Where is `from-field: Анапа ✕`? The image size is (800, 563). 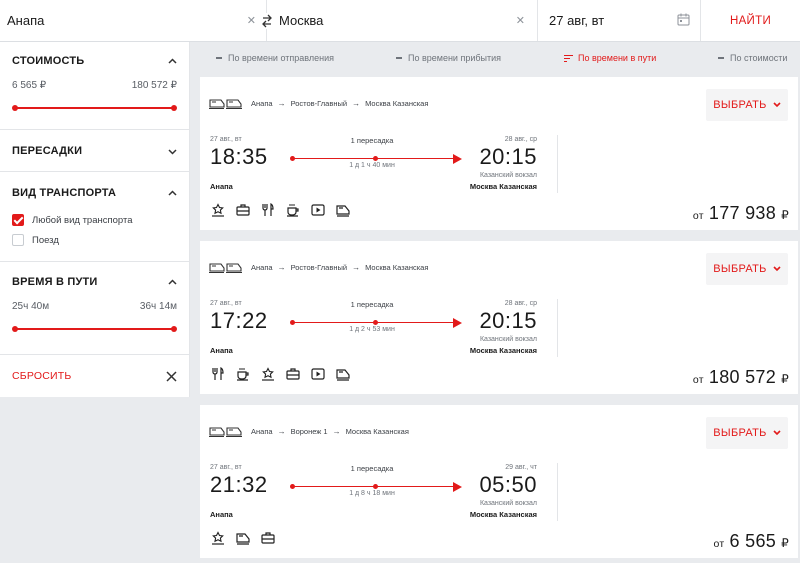 from-field: Анапа ✕ is located at coordinates (133, 20).